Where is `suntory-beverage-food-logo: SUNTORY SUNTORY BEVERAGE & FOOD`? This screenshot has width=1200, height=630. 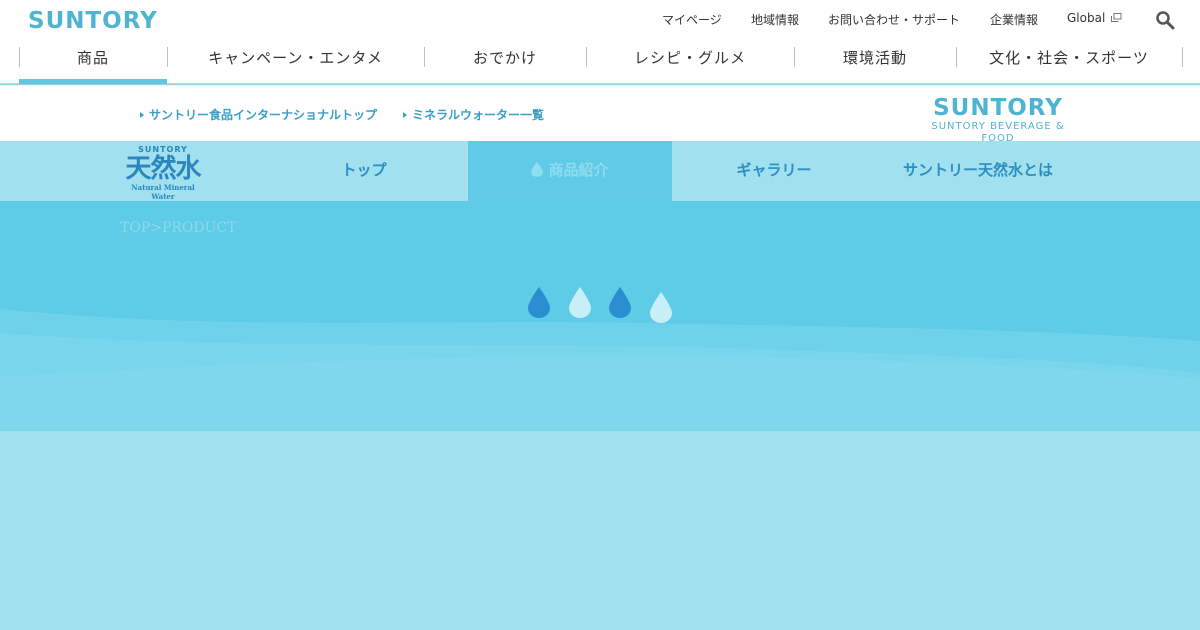
suntory-beverage-food-logo: SUNTORY SUNTORY BEVERAGE & FOOD is located at coordinates (998, 120).